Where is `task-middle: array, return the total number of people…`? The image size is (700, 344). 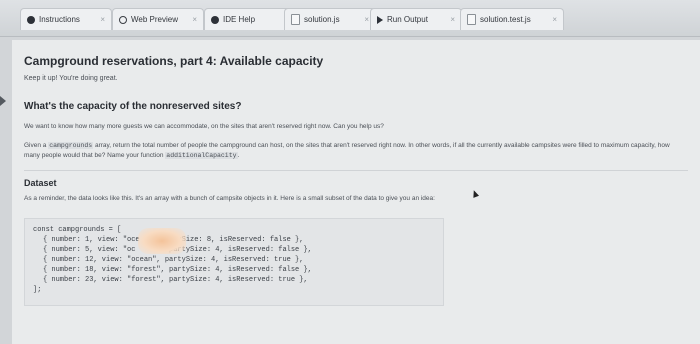
task-middle: array, return the total number of people… is located at coordinates (347, 150).